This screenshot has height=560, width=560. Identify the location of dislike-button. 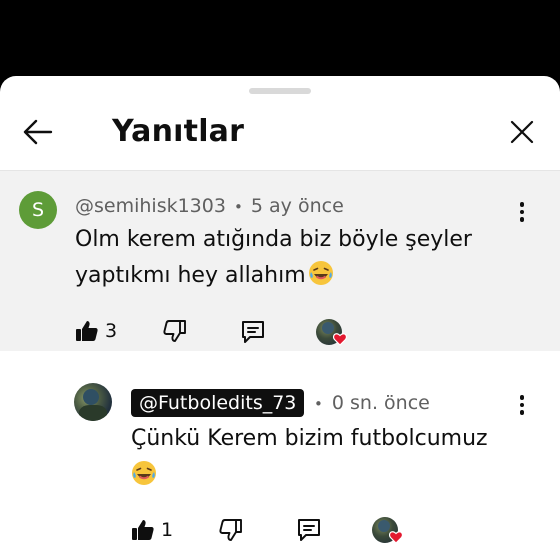
(175, 331).